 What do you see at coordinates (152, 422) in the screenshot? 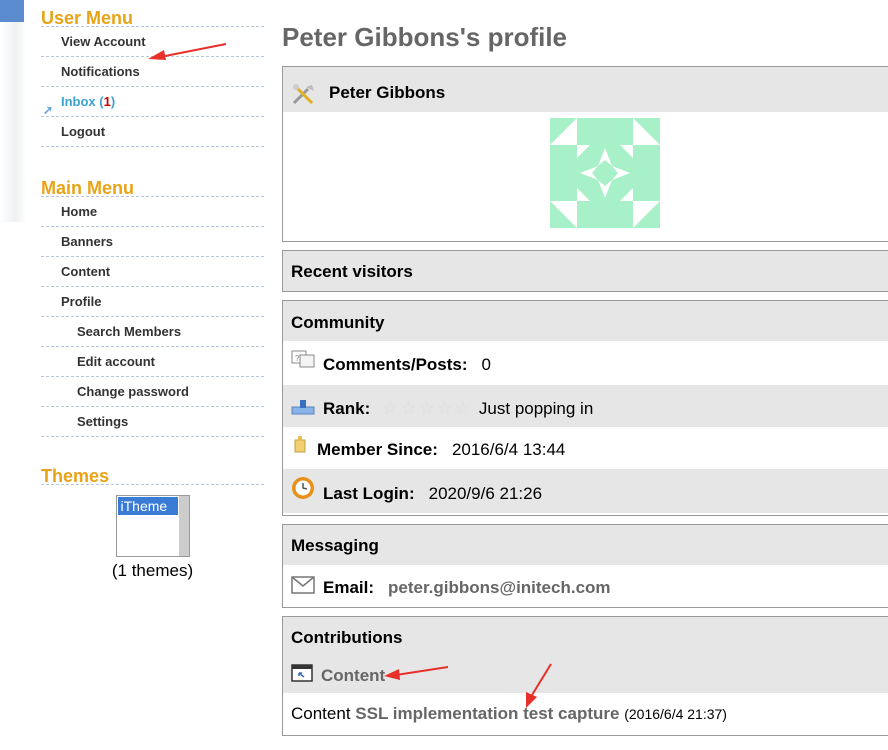
I see `menu-item-settings: Settings` at bounding box center [152, 422].